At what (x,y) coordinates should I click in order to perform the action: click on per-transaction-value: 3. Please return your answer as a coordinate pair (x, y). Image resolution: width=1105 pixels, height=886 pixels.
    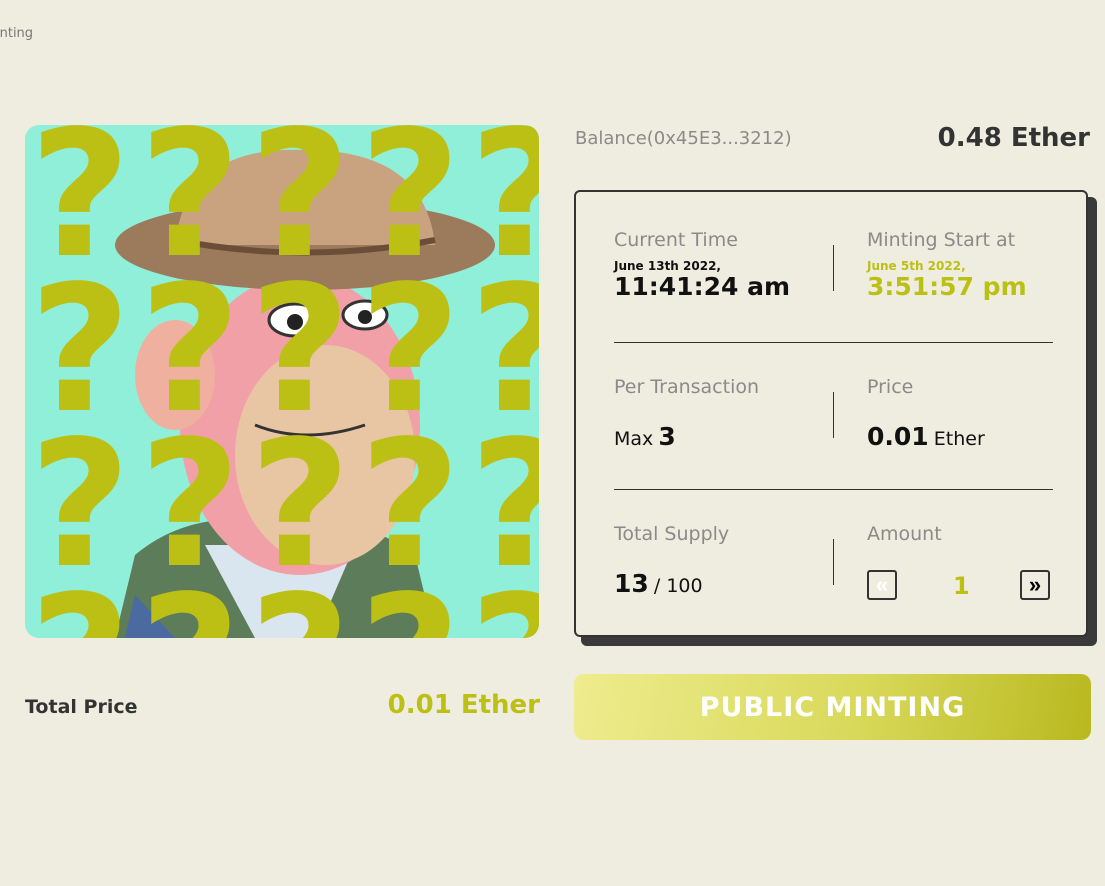
    Looking at the image, I should click on (667, 436).